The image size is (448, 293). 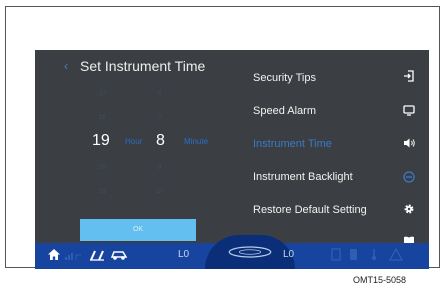 What do you see at coordinates (102, 192) in the screenshot?
I see `hour-option: 21` at bounding box center [102, 192].